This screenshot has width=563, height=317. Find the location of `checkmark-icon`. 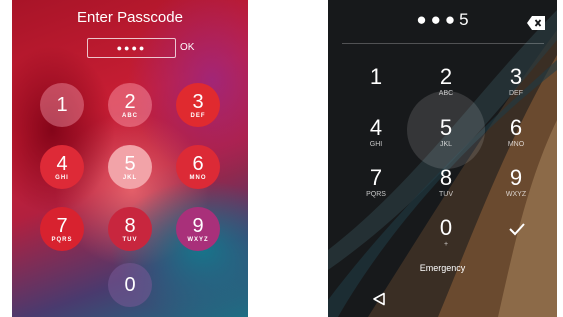

checkmark-icon is located at coordinates (517, 229).